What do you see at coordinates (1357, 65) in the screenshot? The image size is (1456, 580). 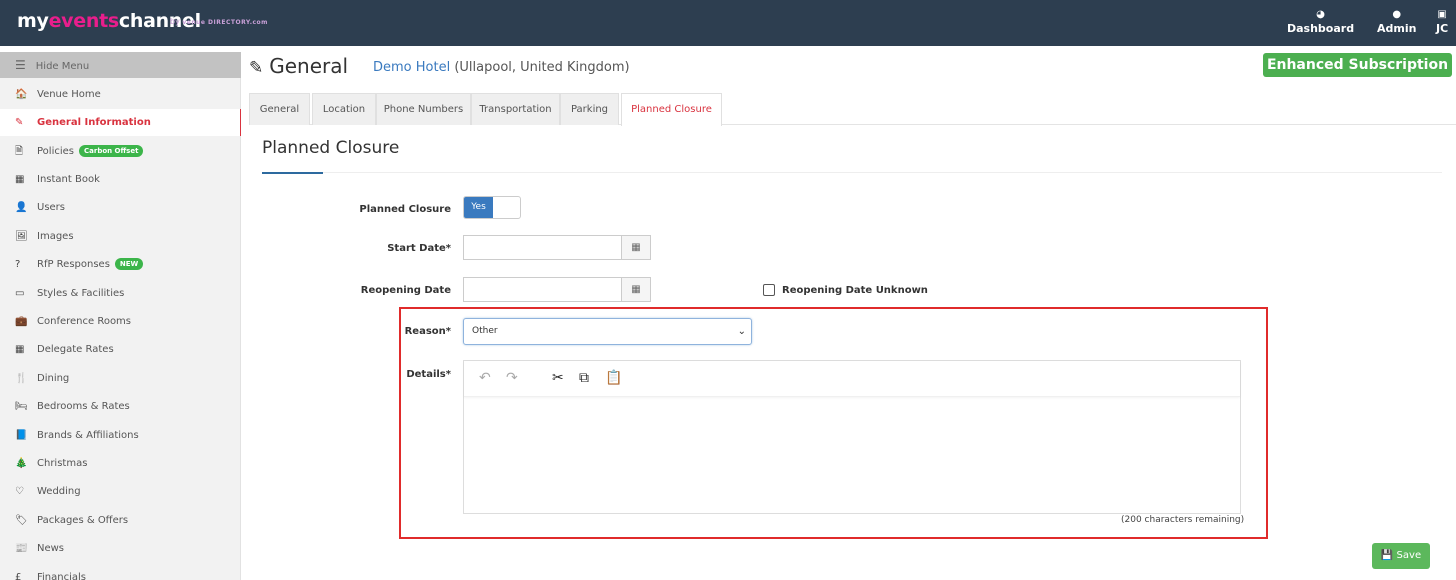 I see `enhanced-subscription-button: Enhanced Subscription` at bounding box center [1357, 65].